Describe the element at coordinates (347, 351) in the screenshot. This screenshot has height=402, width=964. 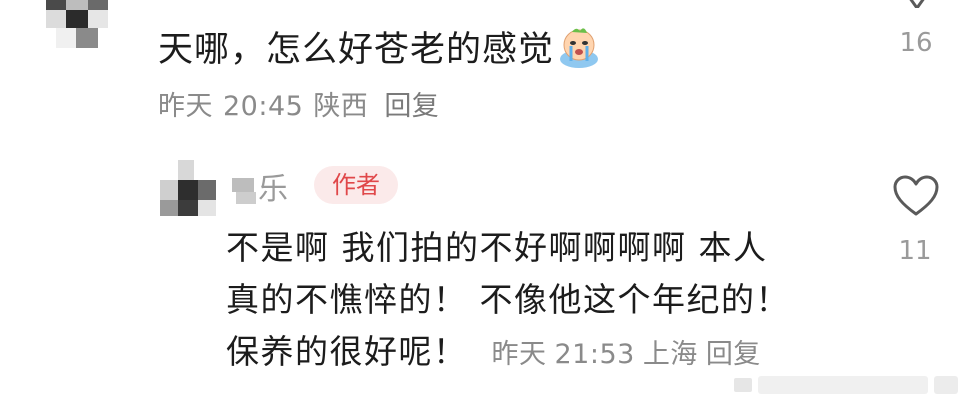
I see `reply-text-line: 保养的很好呢！` at that location.